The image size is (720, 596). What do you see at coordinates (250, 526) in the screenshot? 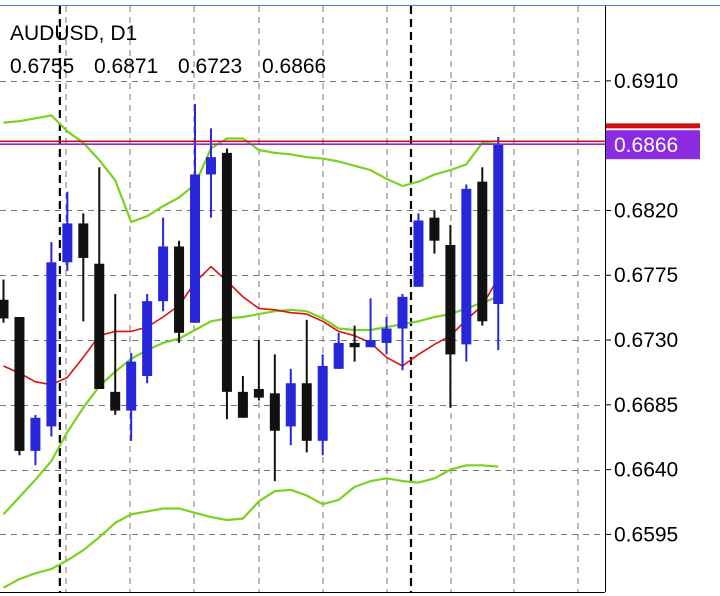
I see `lower-band-line` at bounding box center [250, 526].